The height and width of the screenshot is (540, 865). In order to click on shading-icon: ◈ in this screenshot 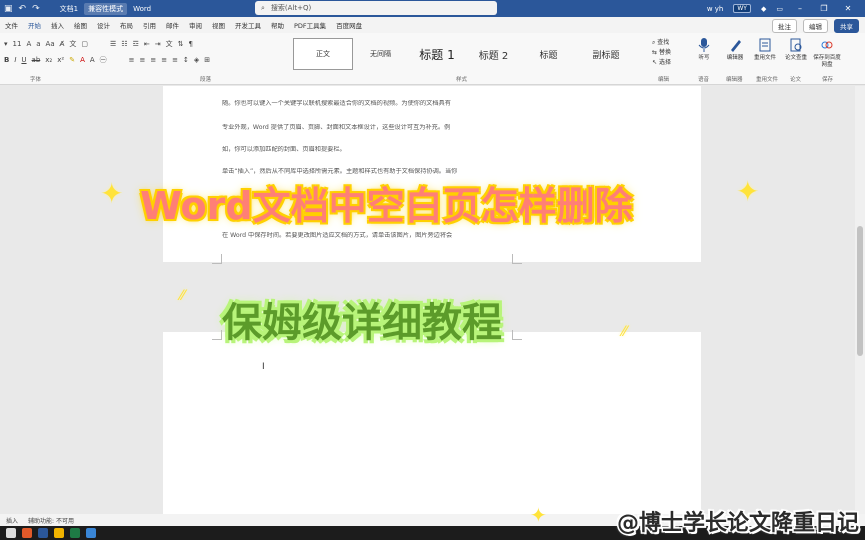, I will do `click(196, 60)`.